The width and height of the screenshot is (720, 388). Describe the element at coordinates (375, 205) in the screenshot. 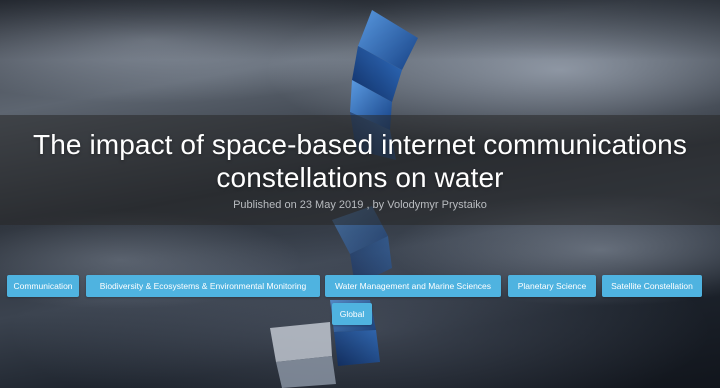

I see `author-prefix: , by` at that location.